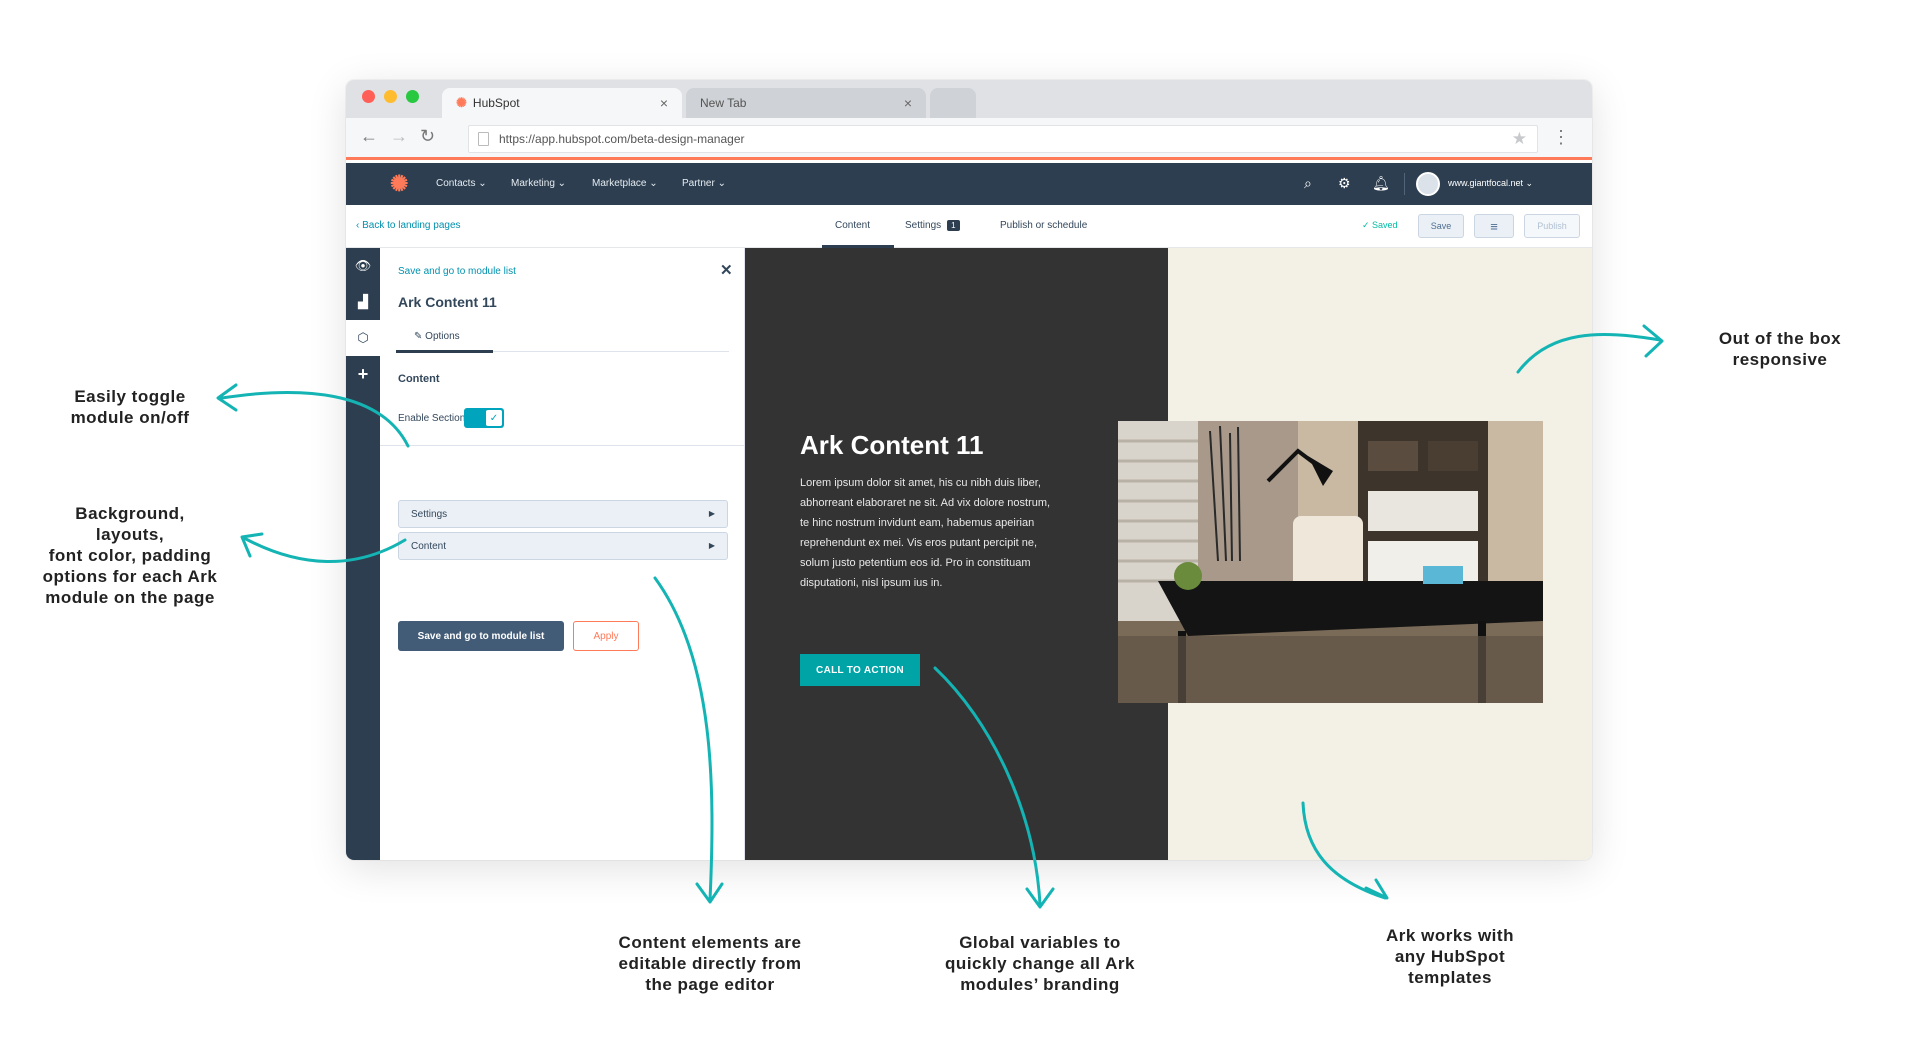 The image size is (1920, 1054). I want to click on accordion-label: Settings, so click(429, 514).